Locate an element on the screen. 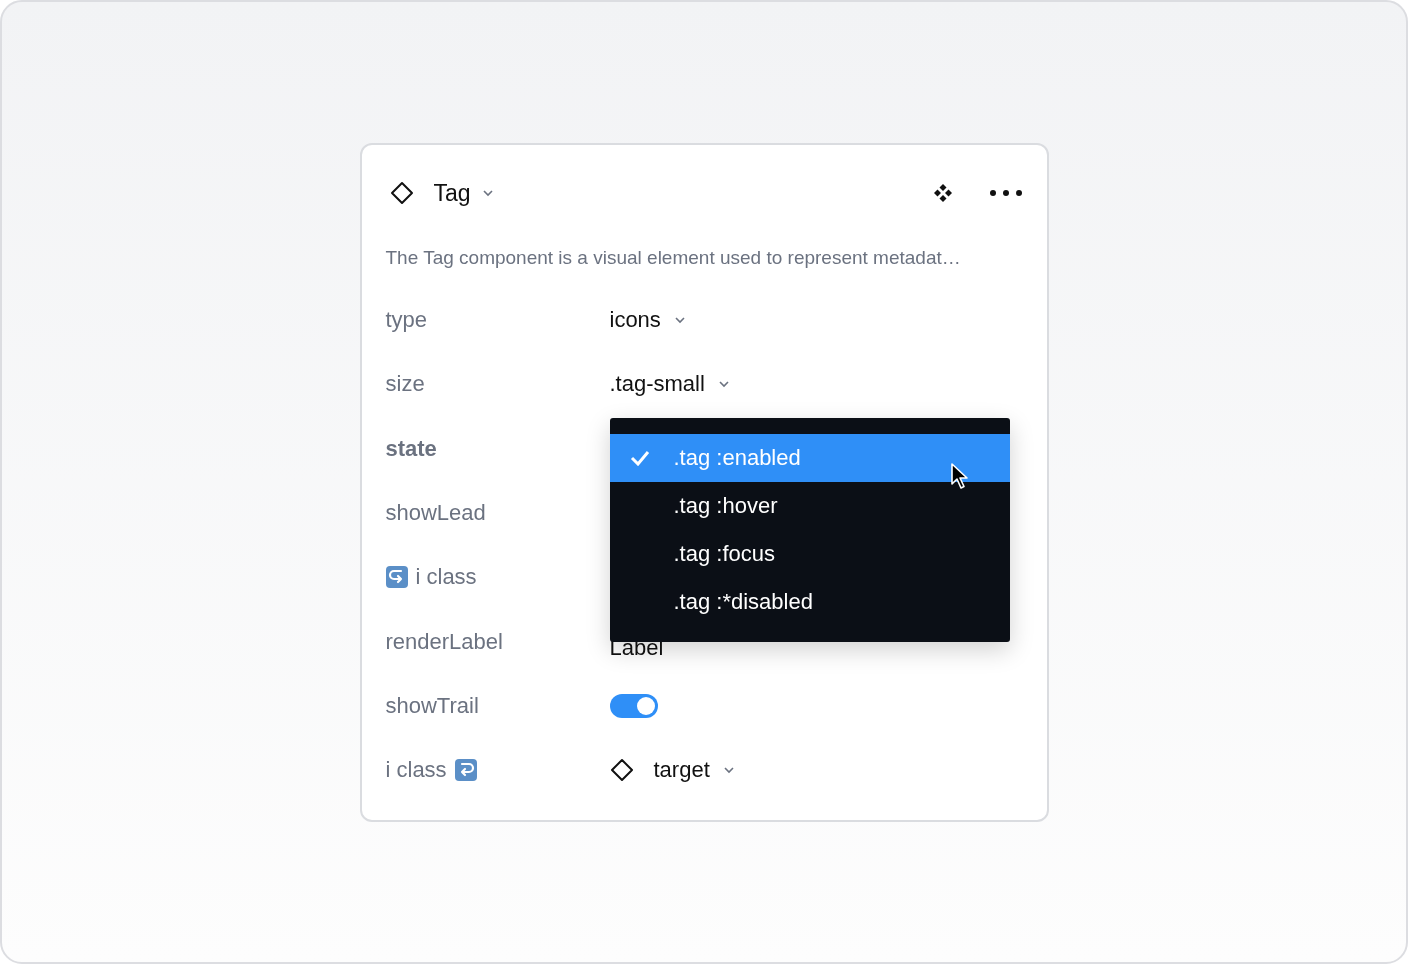  more-icon is located at coordinates (1005, 193).